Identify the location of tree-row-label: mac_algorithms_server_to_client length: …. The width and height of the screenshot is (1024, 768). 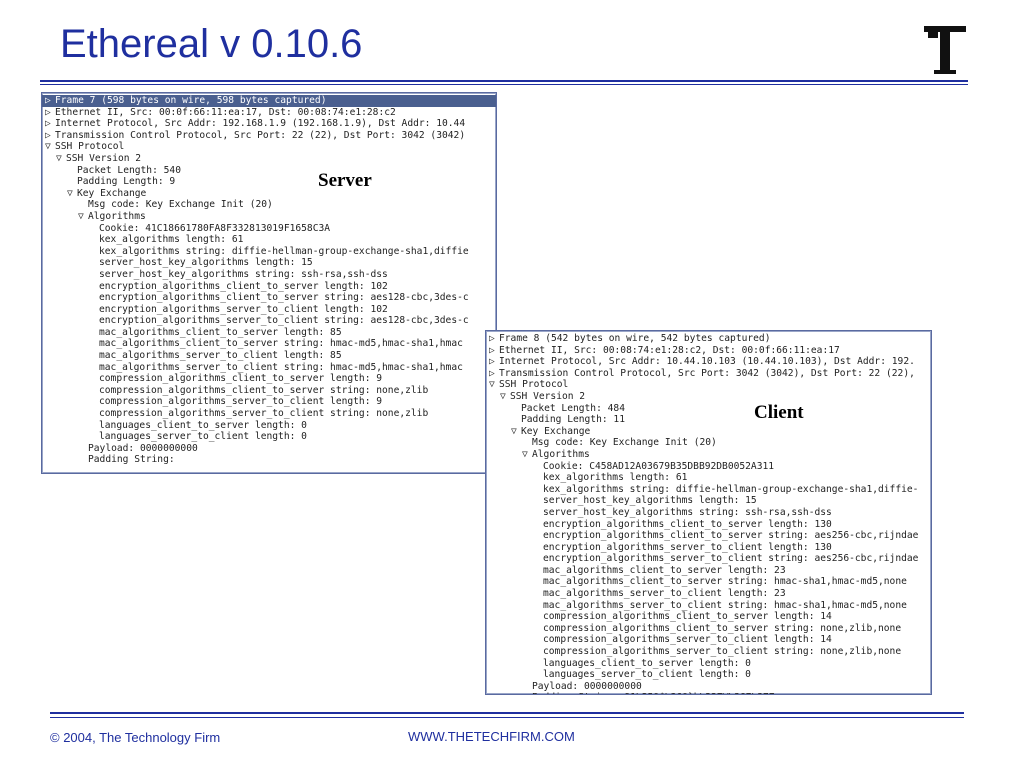
(664, 594).